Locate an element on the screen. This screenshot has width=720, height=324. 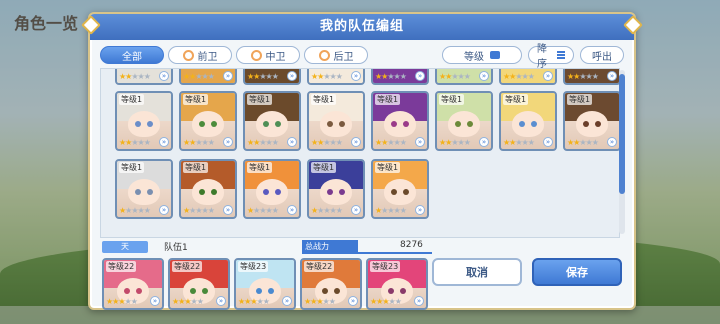
scroll-thumb is located at coordinates (622, 134).